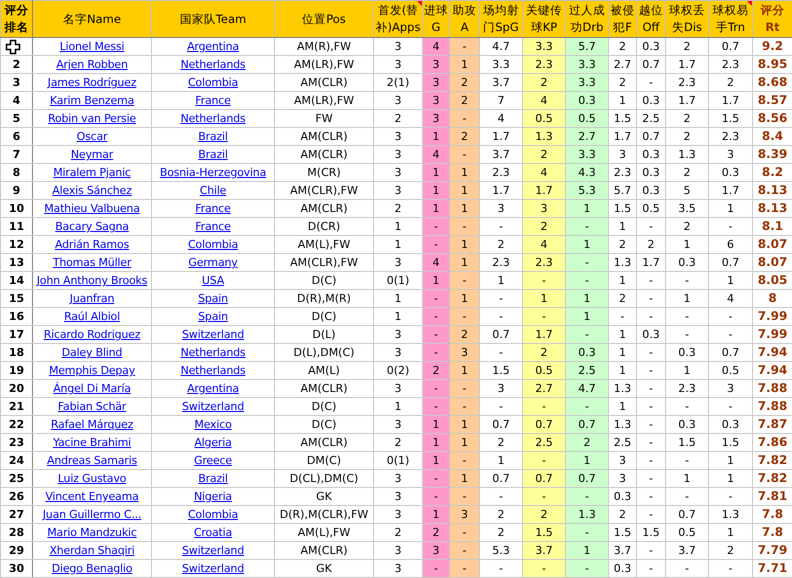 The width and height of the screenshot is (792, 578). Describe the element at coordinates (92, 19) in the screenshot. I see `column-header: 名字Name` at that location.